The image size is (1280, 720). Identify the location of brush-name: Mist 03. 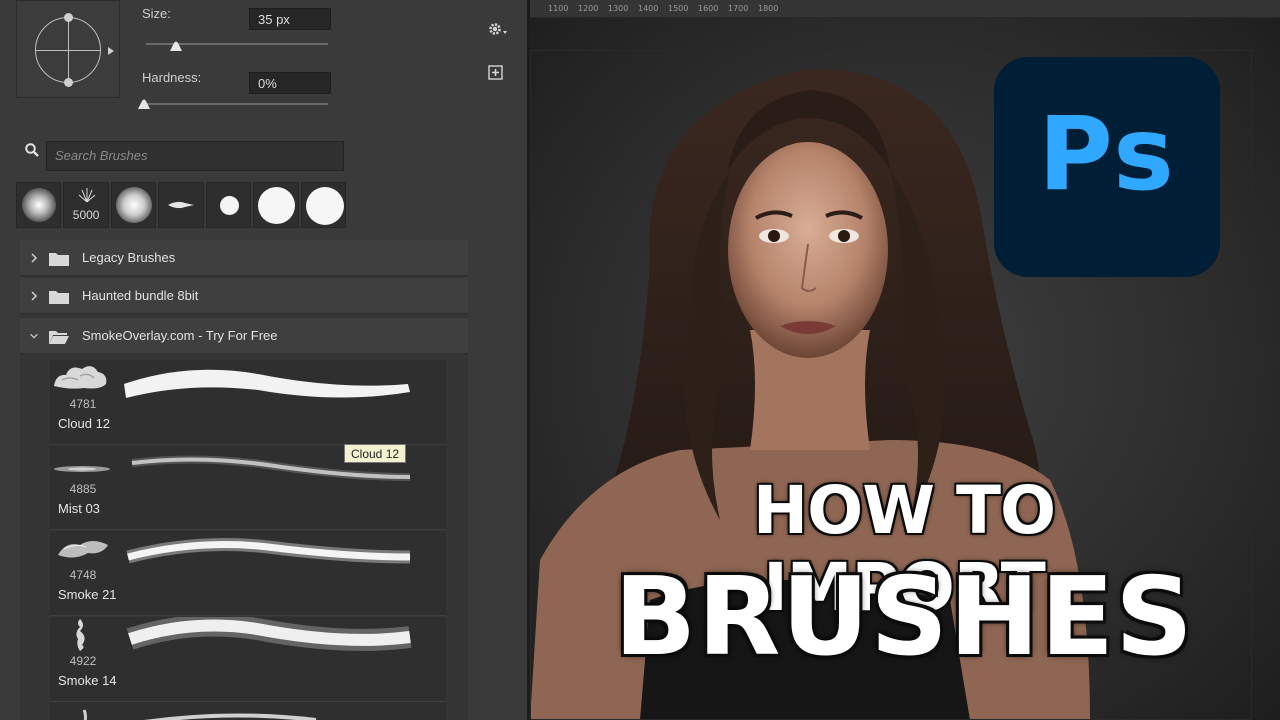
(79, 508).